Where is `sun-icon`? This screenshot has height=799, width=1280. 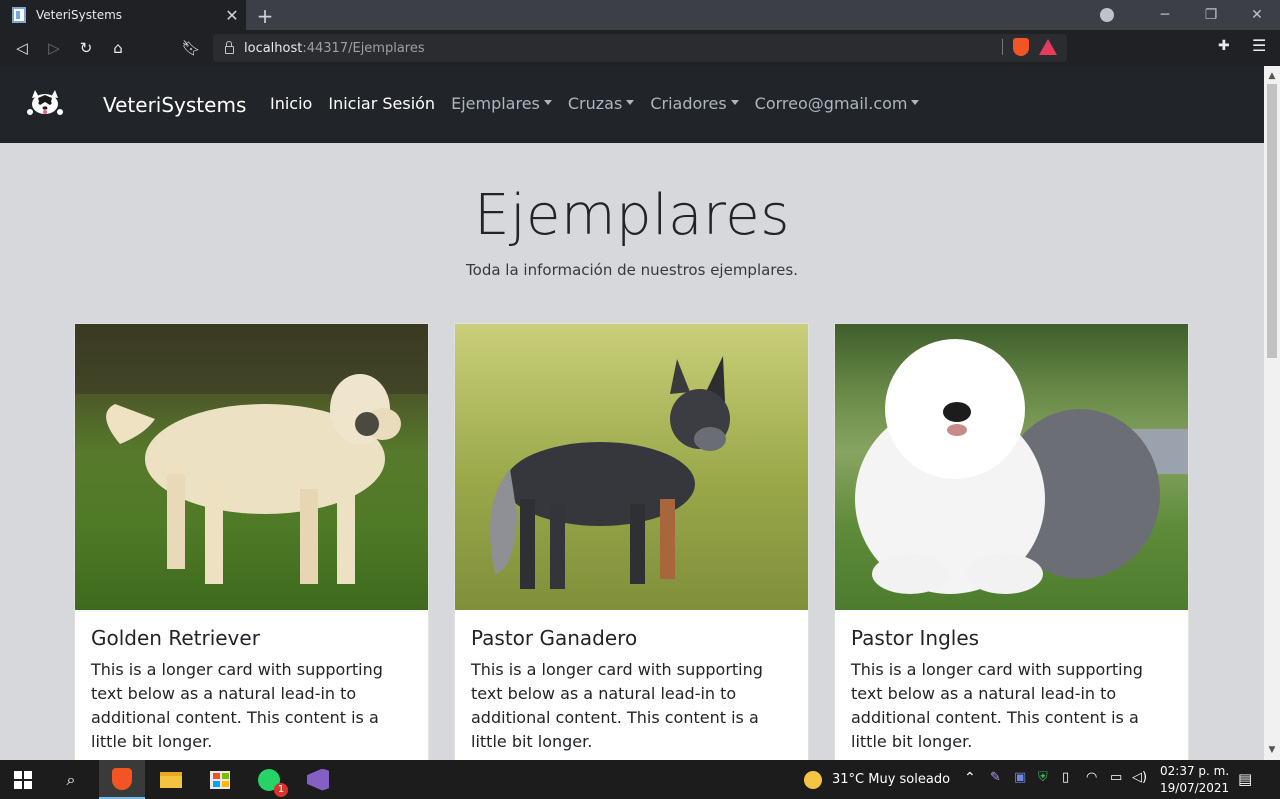 sun-icon is located at coordinates (813, 779).